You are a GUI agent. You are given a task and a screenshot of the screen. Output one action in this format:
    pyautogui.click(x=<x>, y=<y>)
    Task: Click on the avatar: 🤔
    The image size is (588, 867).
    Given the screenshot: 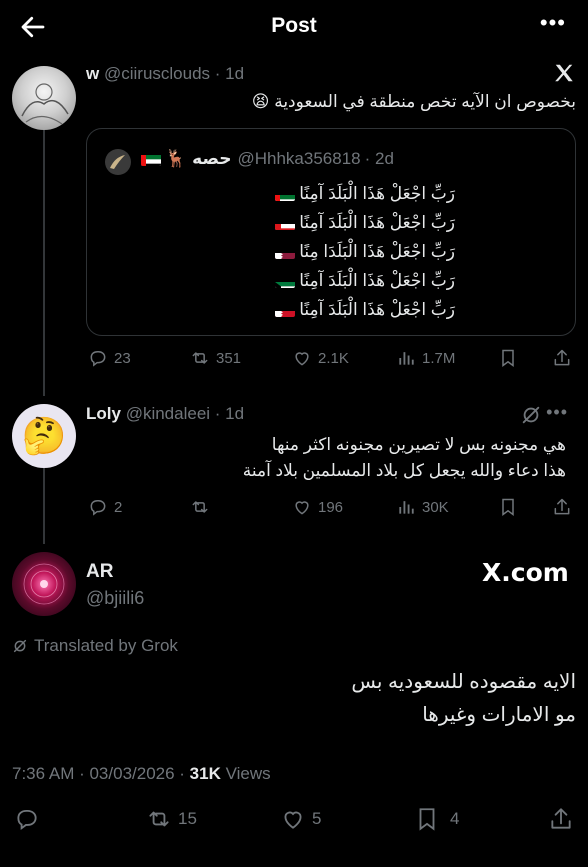 What is the action you would take?
    pyautogui.click(x=44, y=436)
    